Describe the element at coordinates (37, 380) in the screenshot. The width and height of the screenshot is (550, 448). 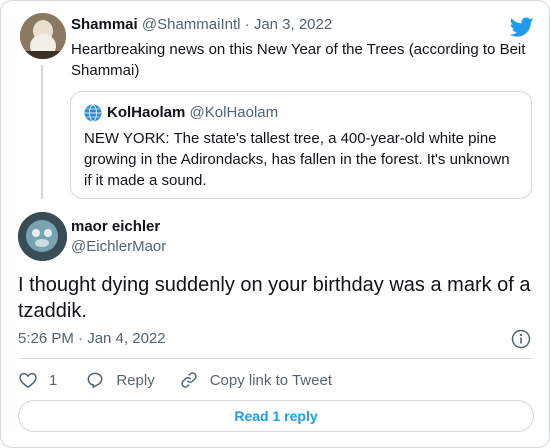
I see `like-button: 1` at that location.